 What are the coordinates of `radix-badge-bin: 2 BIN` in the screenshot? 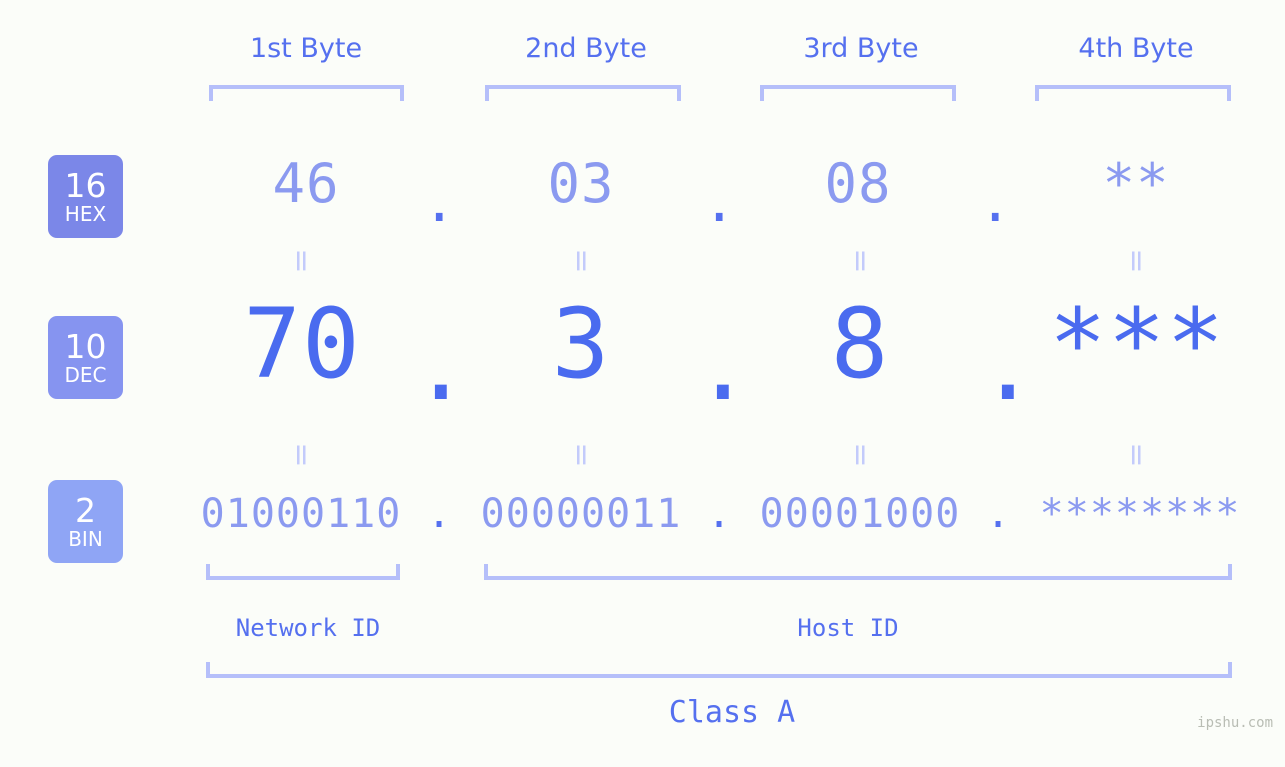 It's located at (85, 521).